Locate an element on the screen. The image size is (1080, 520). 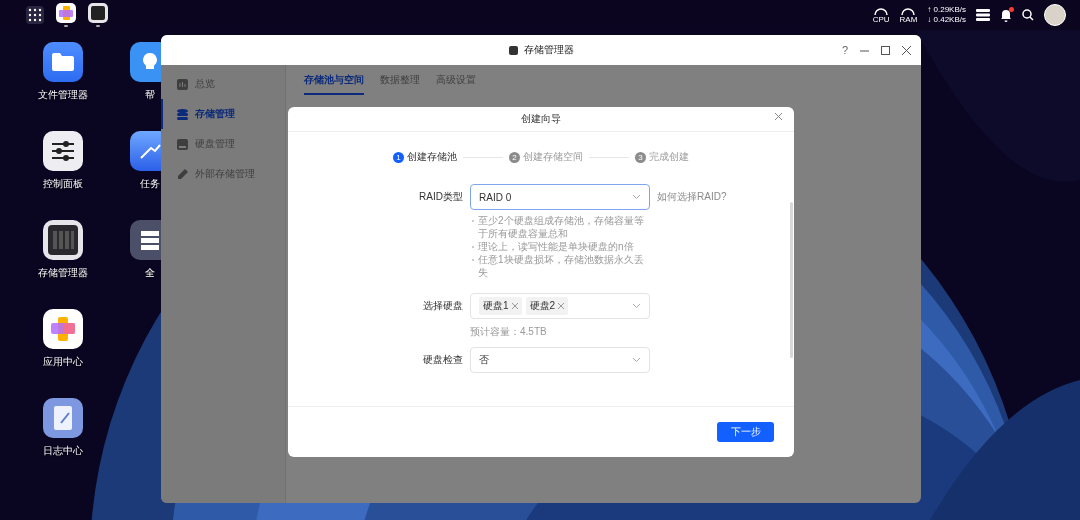
app-label: 全 is located at coordinates (150, 273).